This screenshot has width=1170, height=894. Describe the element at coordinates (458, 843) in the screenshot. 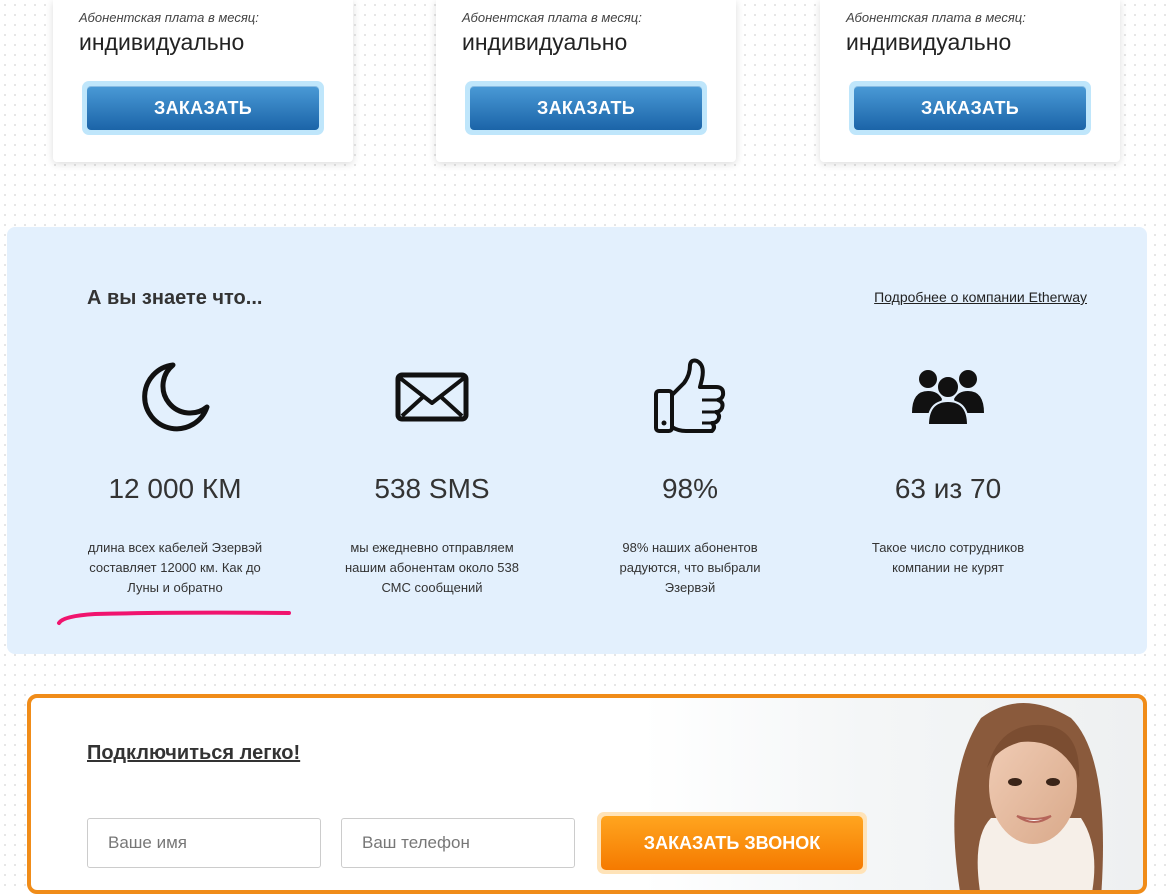

I see `phone-input` at that location.